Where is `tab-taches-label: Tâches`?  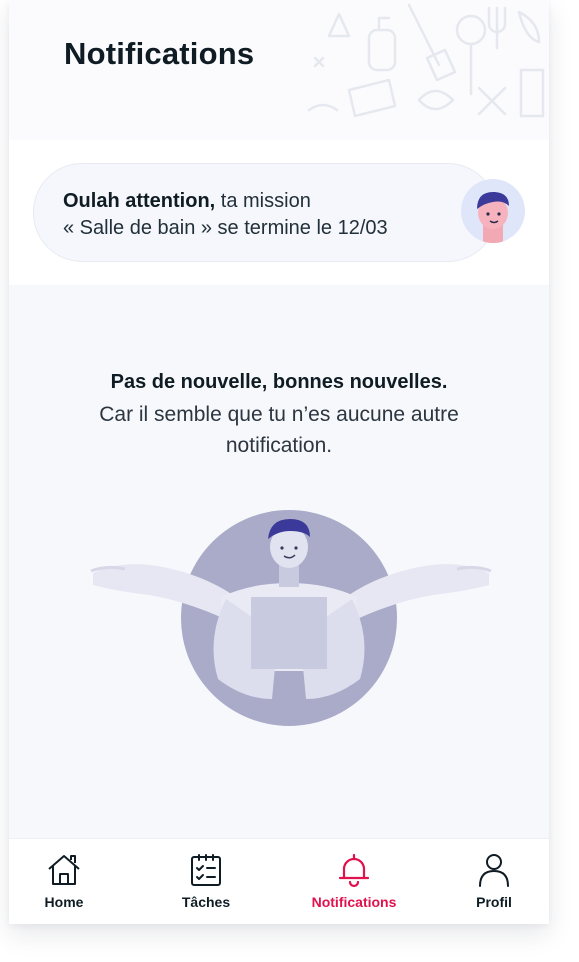 tab-taches-label: Tâches is located at coordinates (206, 902).